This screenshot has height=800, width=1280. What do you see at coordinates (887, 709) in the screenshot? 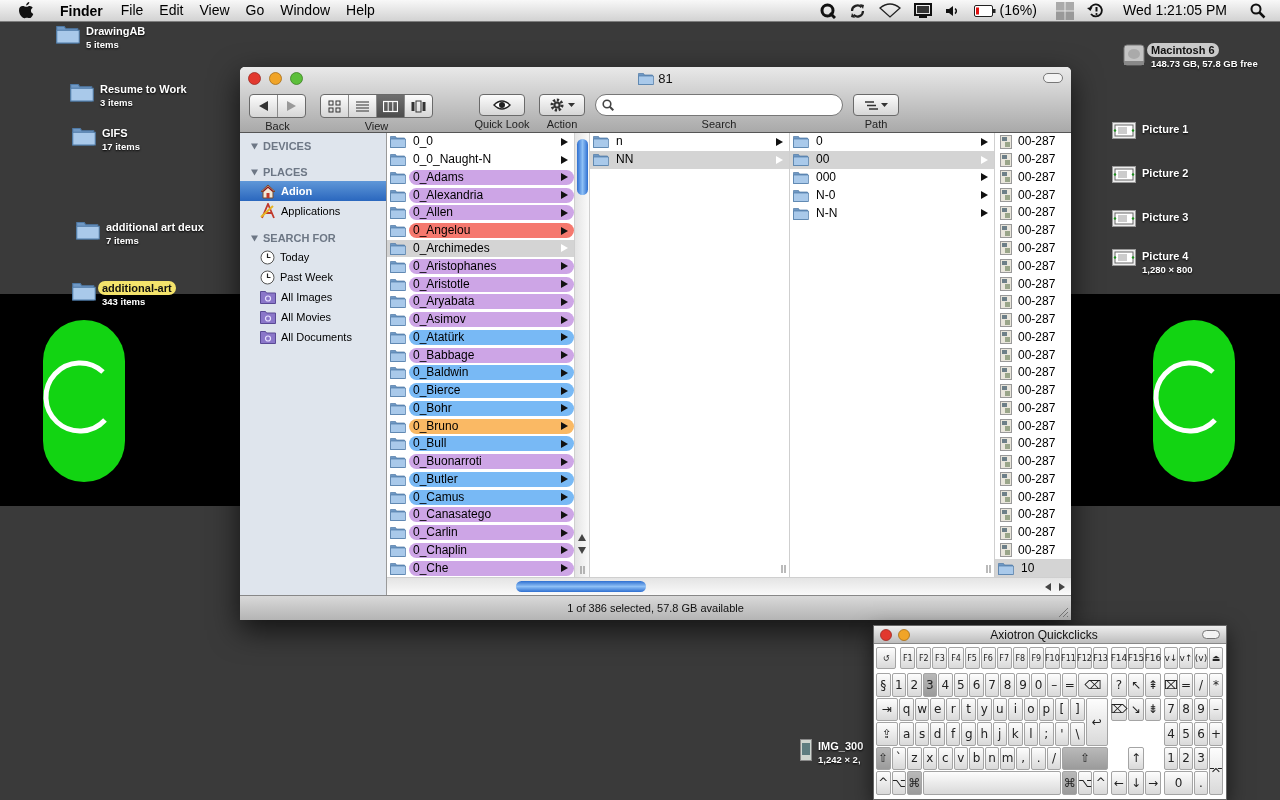
I see `keyboard-key: ⇥` at bounding box center [887, 709].